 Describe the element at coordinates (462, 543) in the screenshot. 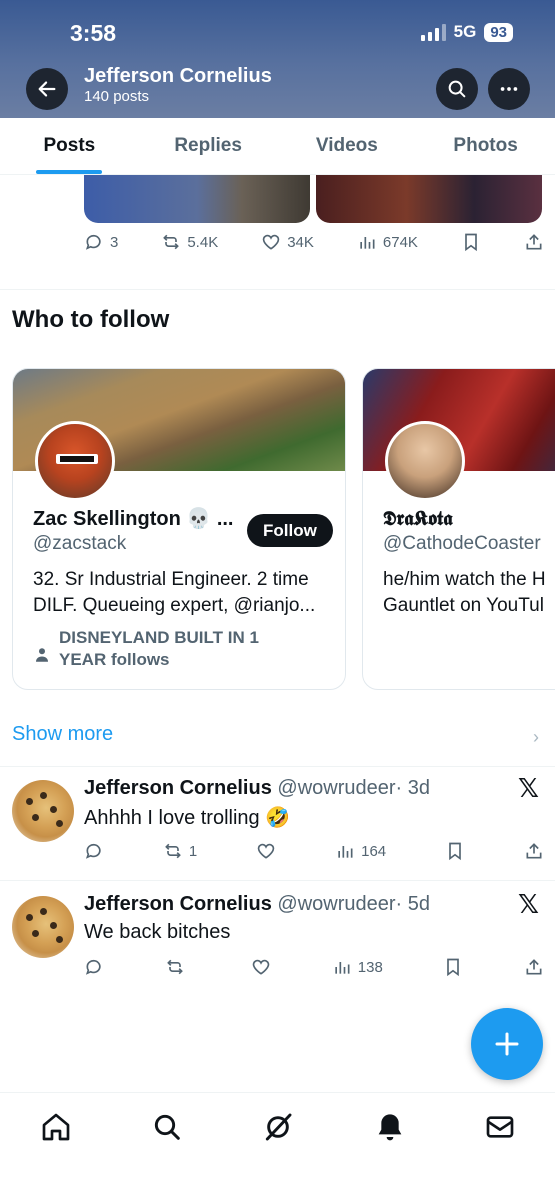

I see `user-handle: @CathodeCoaster` at that location.